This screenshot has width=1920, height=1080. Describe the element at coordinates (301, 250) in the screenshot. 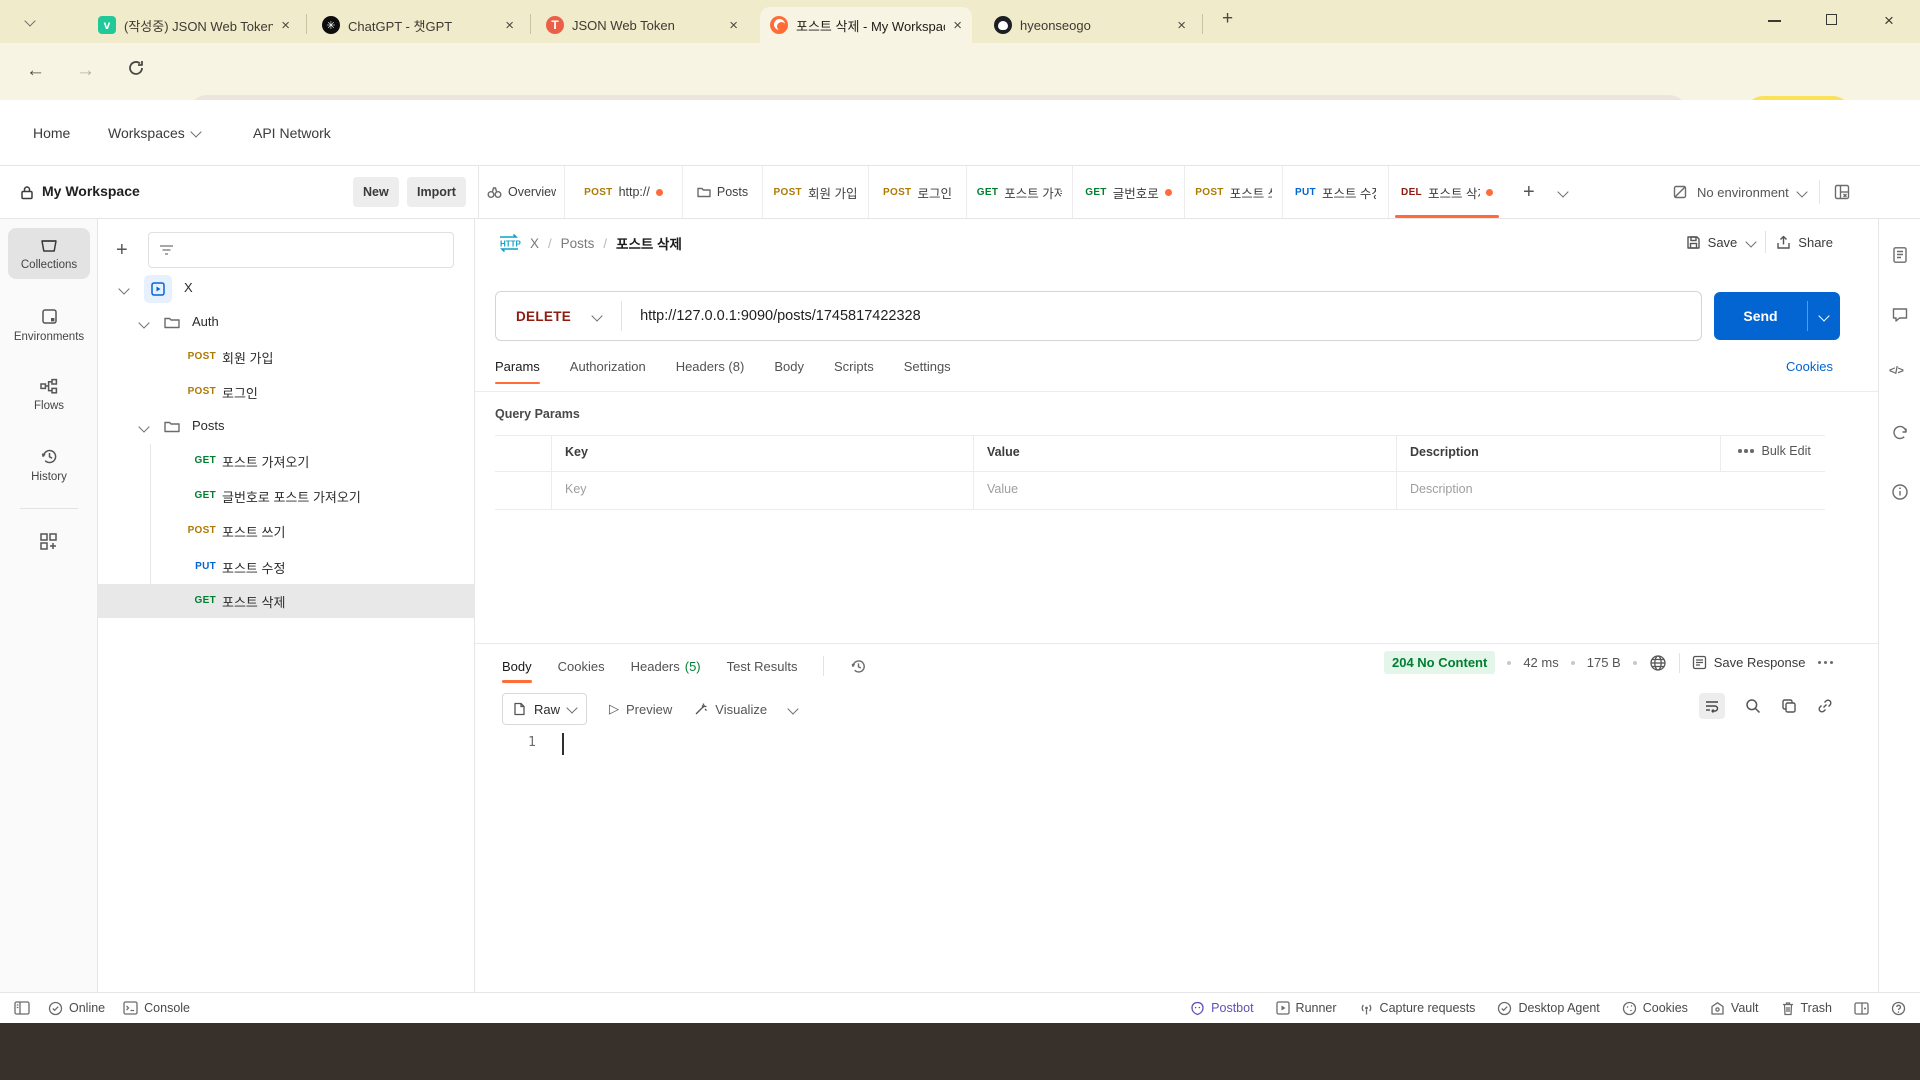

I see `sidebar-filter-input` at that location.